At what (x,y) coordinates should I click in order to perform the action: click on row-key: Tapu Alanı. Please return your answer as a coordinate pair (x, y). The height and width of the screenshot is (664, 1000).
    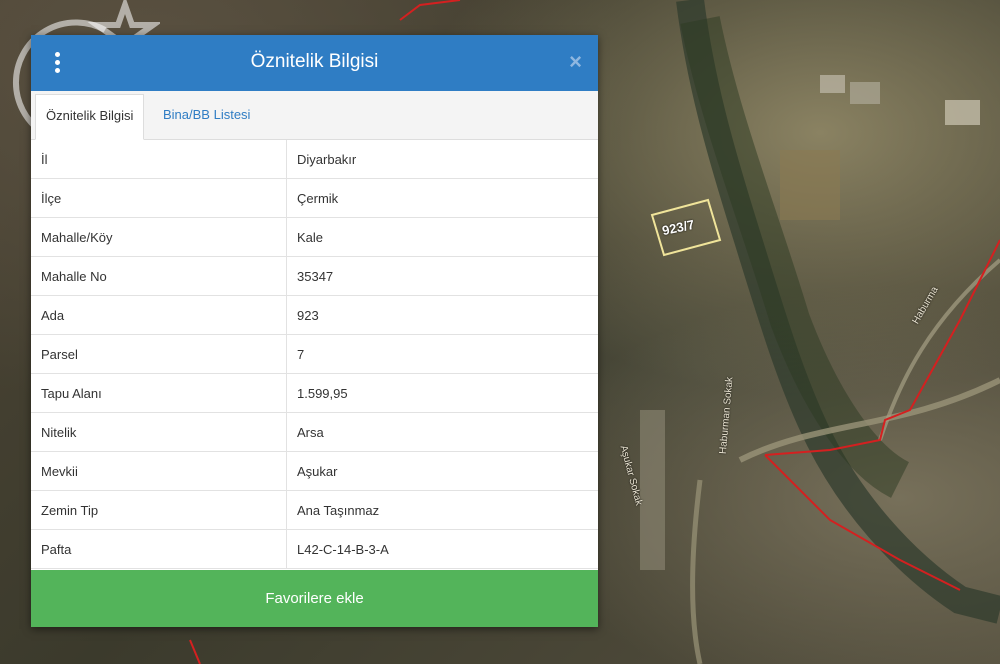
    Looking at the image, I should click on (159, 393).